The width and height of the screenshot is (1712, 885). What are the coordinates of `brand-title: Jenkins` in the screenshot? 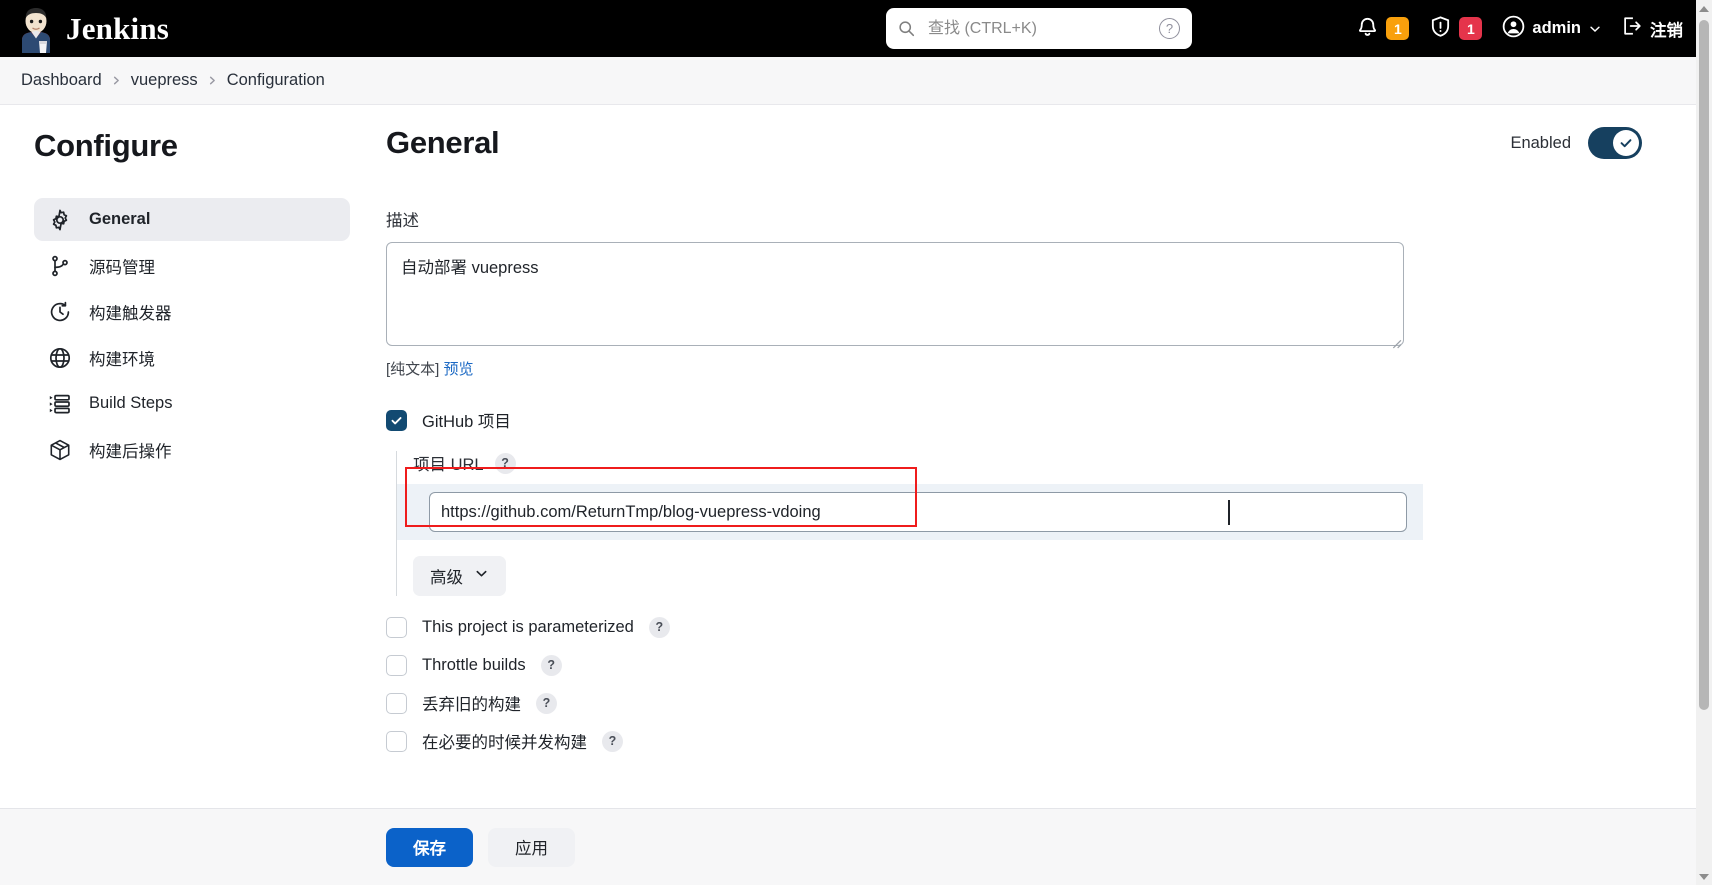 It's located at (118, 28).